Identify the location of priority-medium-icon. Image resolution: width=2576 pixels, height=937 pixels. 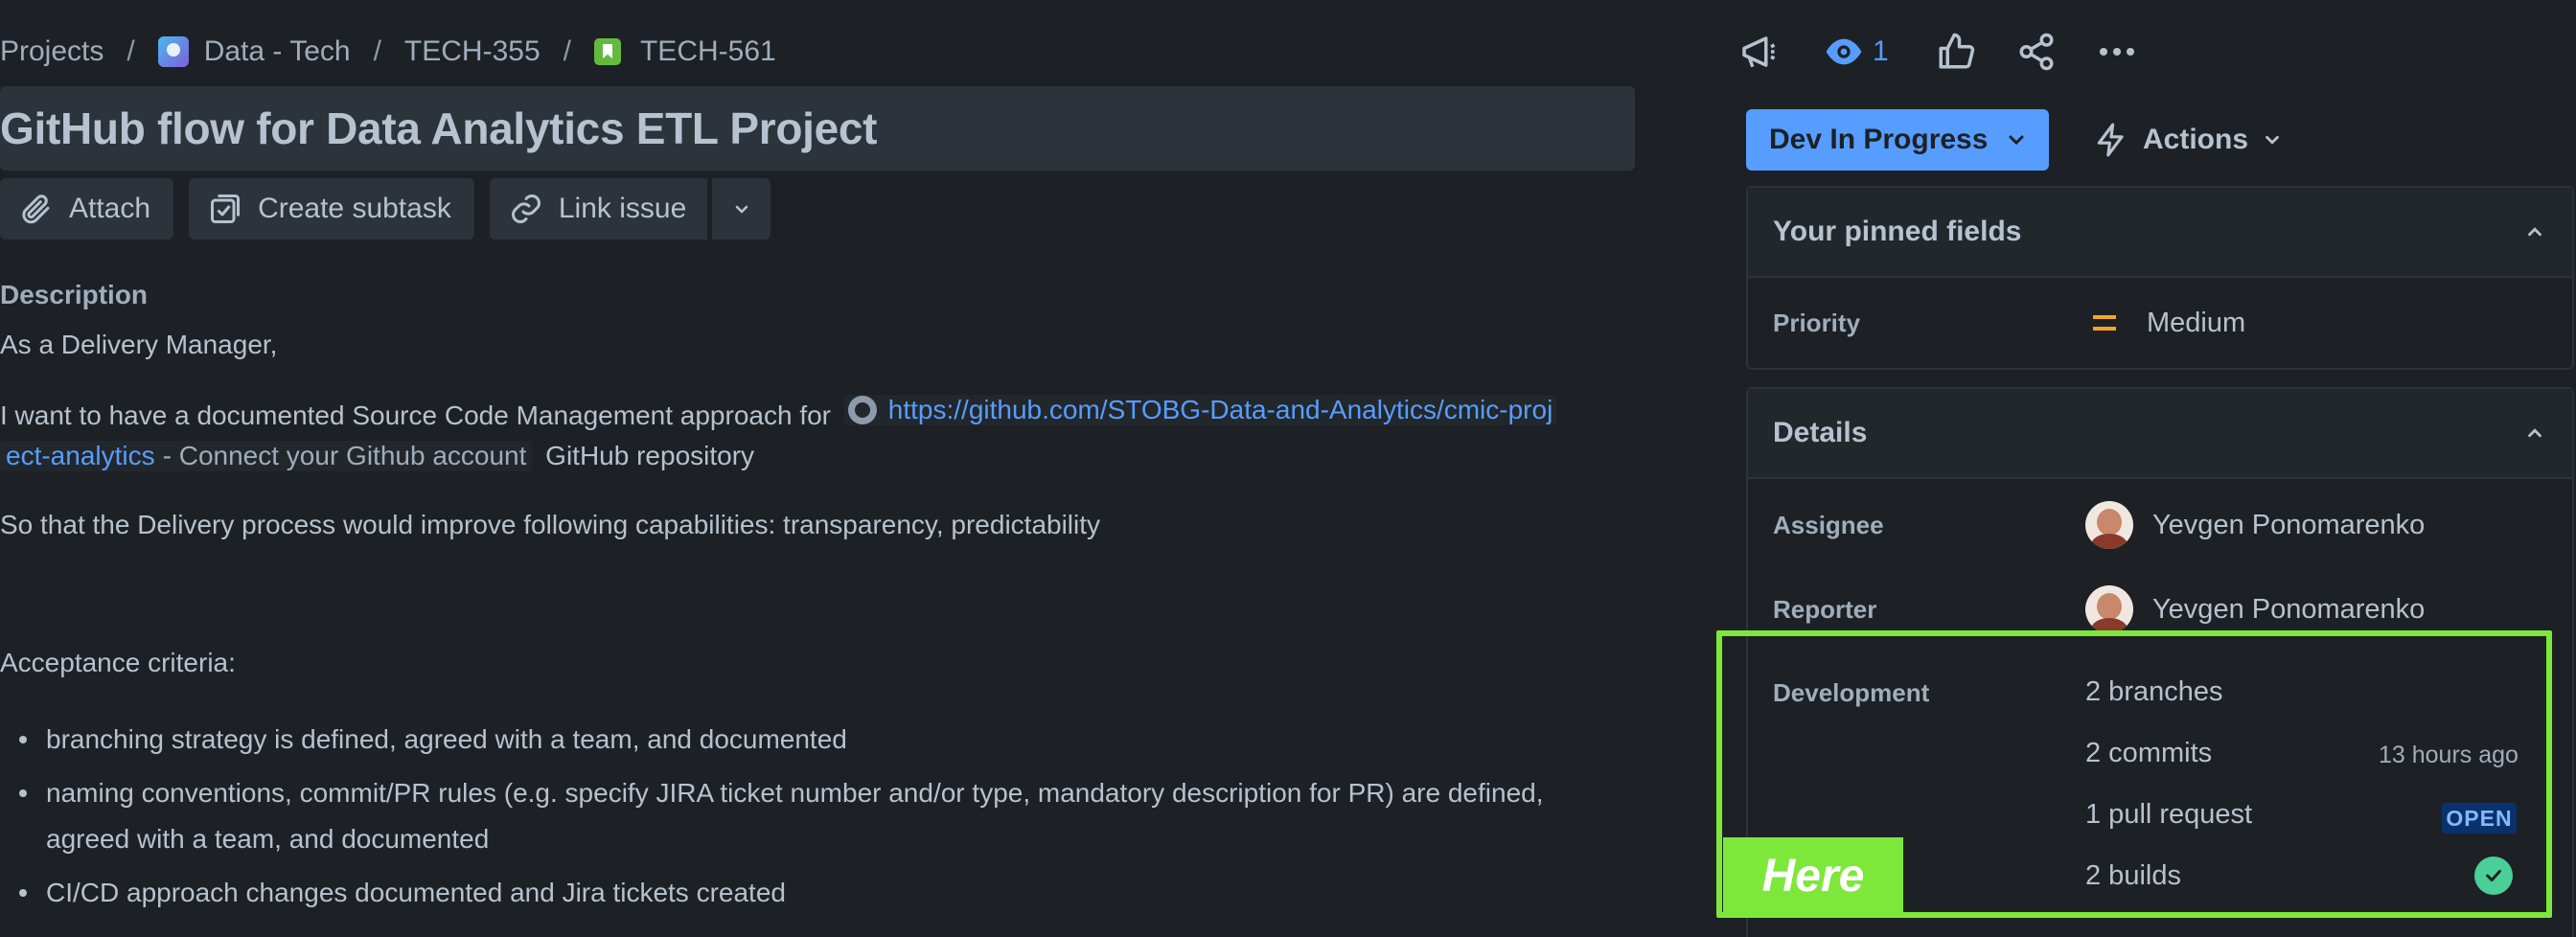
(2104, 323).